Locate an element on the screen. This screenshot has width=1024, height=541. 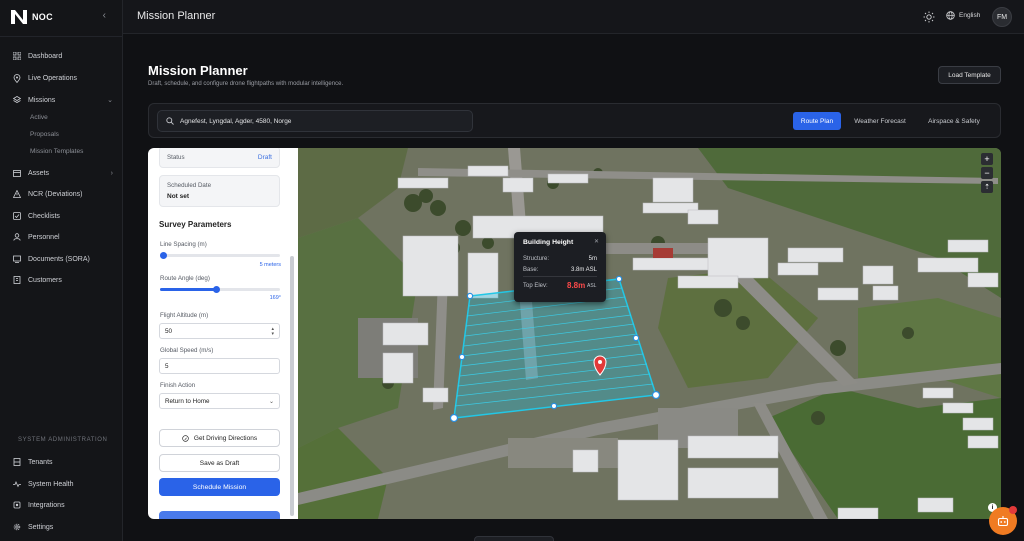
popup-title: Building Height is located at coordinates (548, 242).